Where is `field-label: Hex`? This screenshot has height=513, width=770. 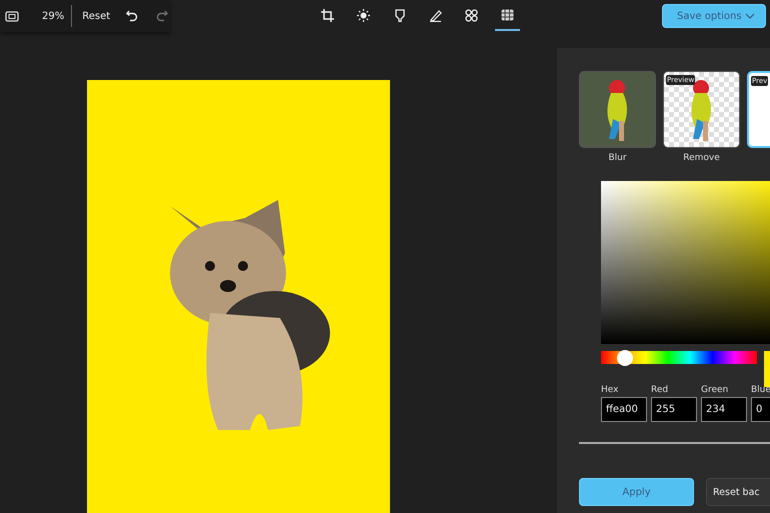
field-label: Hex is located at coordinates (610, 390).